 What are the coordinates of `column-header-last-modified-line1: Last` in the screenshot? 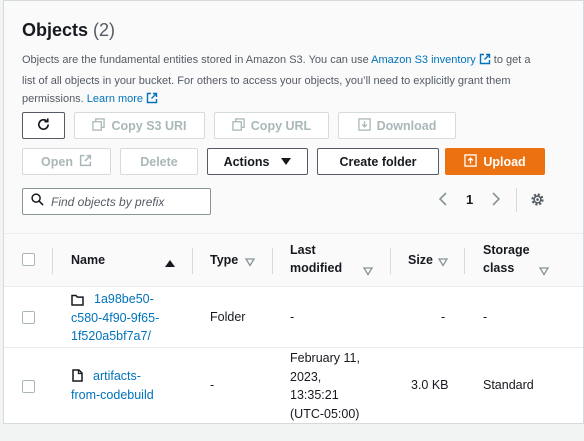 It's located at (303, 250).